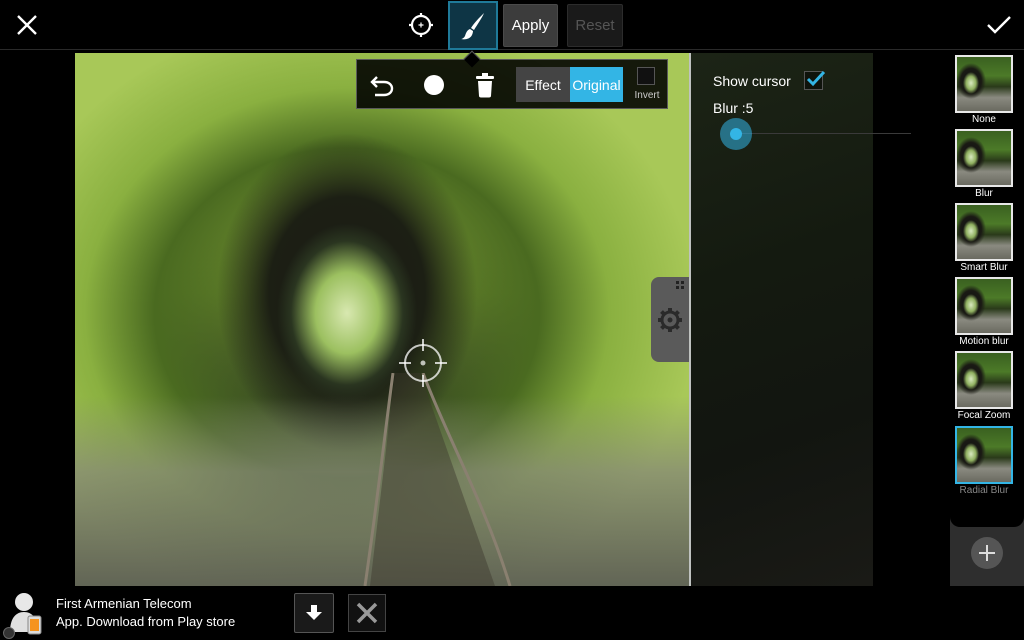  What do you see at coordinates (823, 133) in the screenshot?
I see `blur-slider-track` at bounding box center [823, 133].